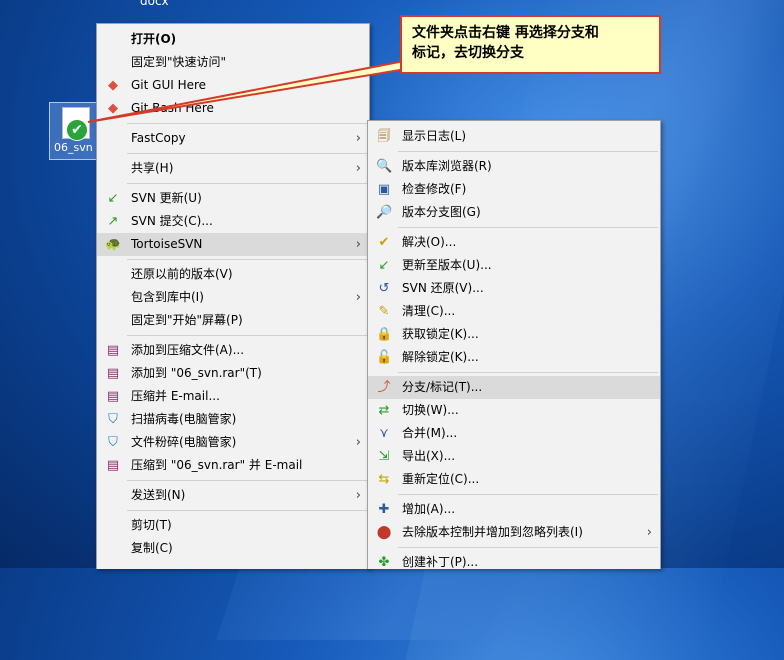 The height and width of the screenshot is (660, 784). Describe the element at coordinates (468, 53) in the screenshot. I see `callout-line-2: 标记，去切换分支` at that location.